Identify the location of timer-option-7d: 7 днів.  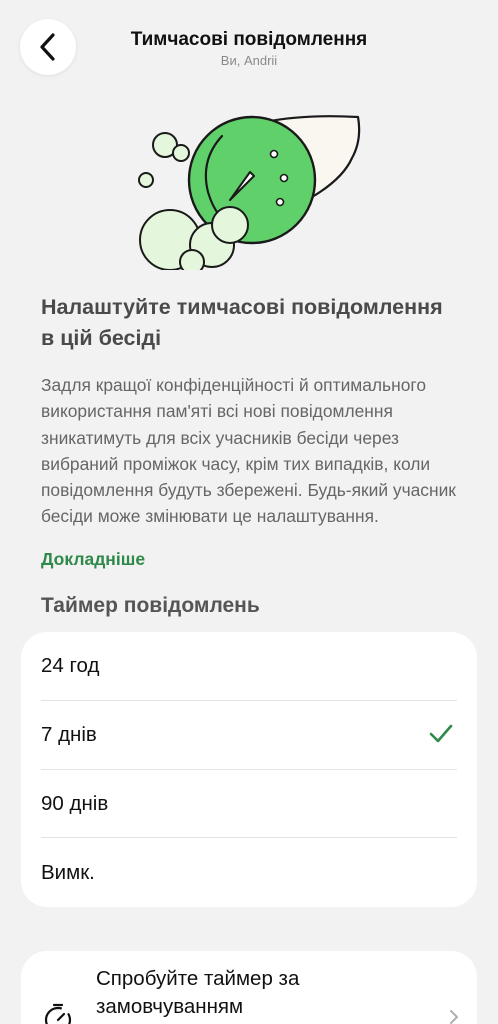
(249, 735).